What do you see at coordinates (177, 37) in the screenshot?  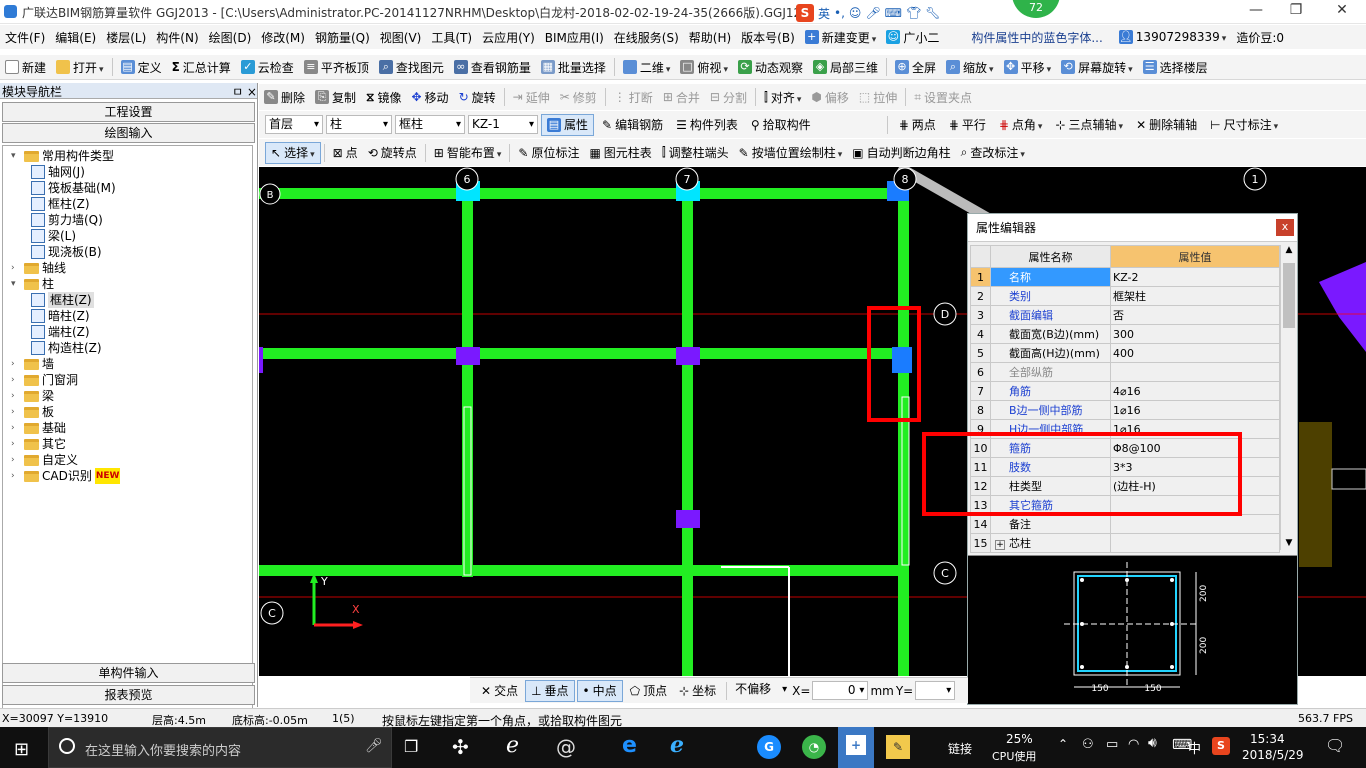 I see `menu-component: 构件(N)` at bounding box center [177, 37].